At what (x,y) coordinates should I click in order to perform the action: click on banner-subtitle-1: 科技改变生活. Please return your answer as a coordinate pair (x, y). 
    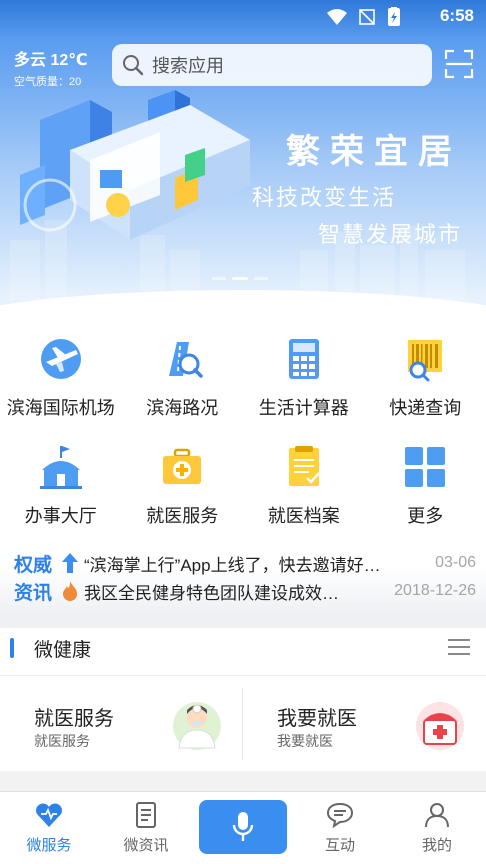
    Looking at the image, I should click on (324, 197).